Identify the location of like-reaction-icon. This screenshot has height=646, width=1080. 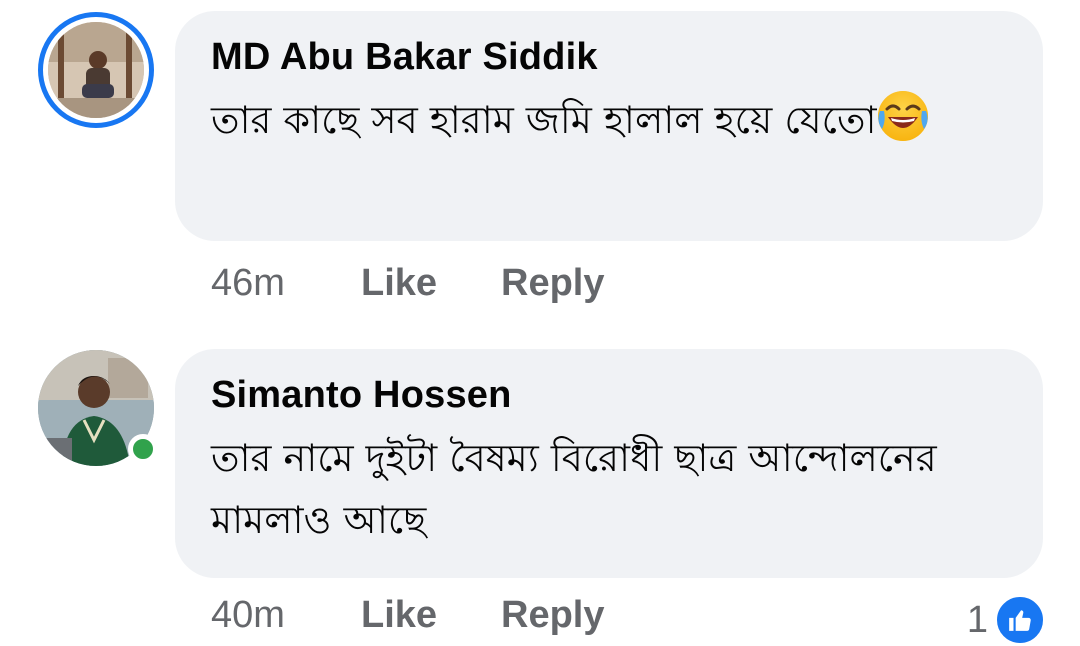
(1020, 620).